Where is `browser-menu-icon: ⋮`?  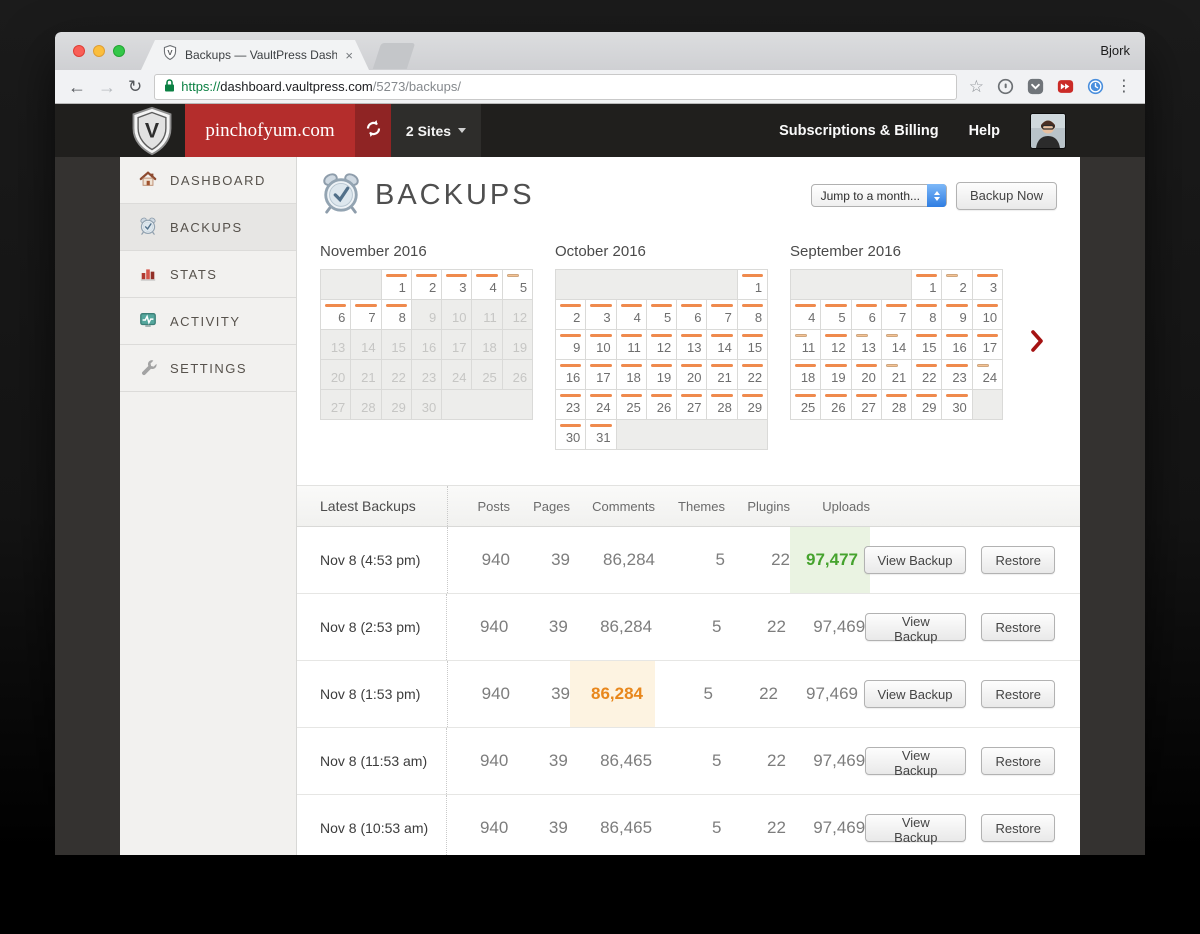 browser-menu-icon: ⋮ is located at coordinates (1124, 86).